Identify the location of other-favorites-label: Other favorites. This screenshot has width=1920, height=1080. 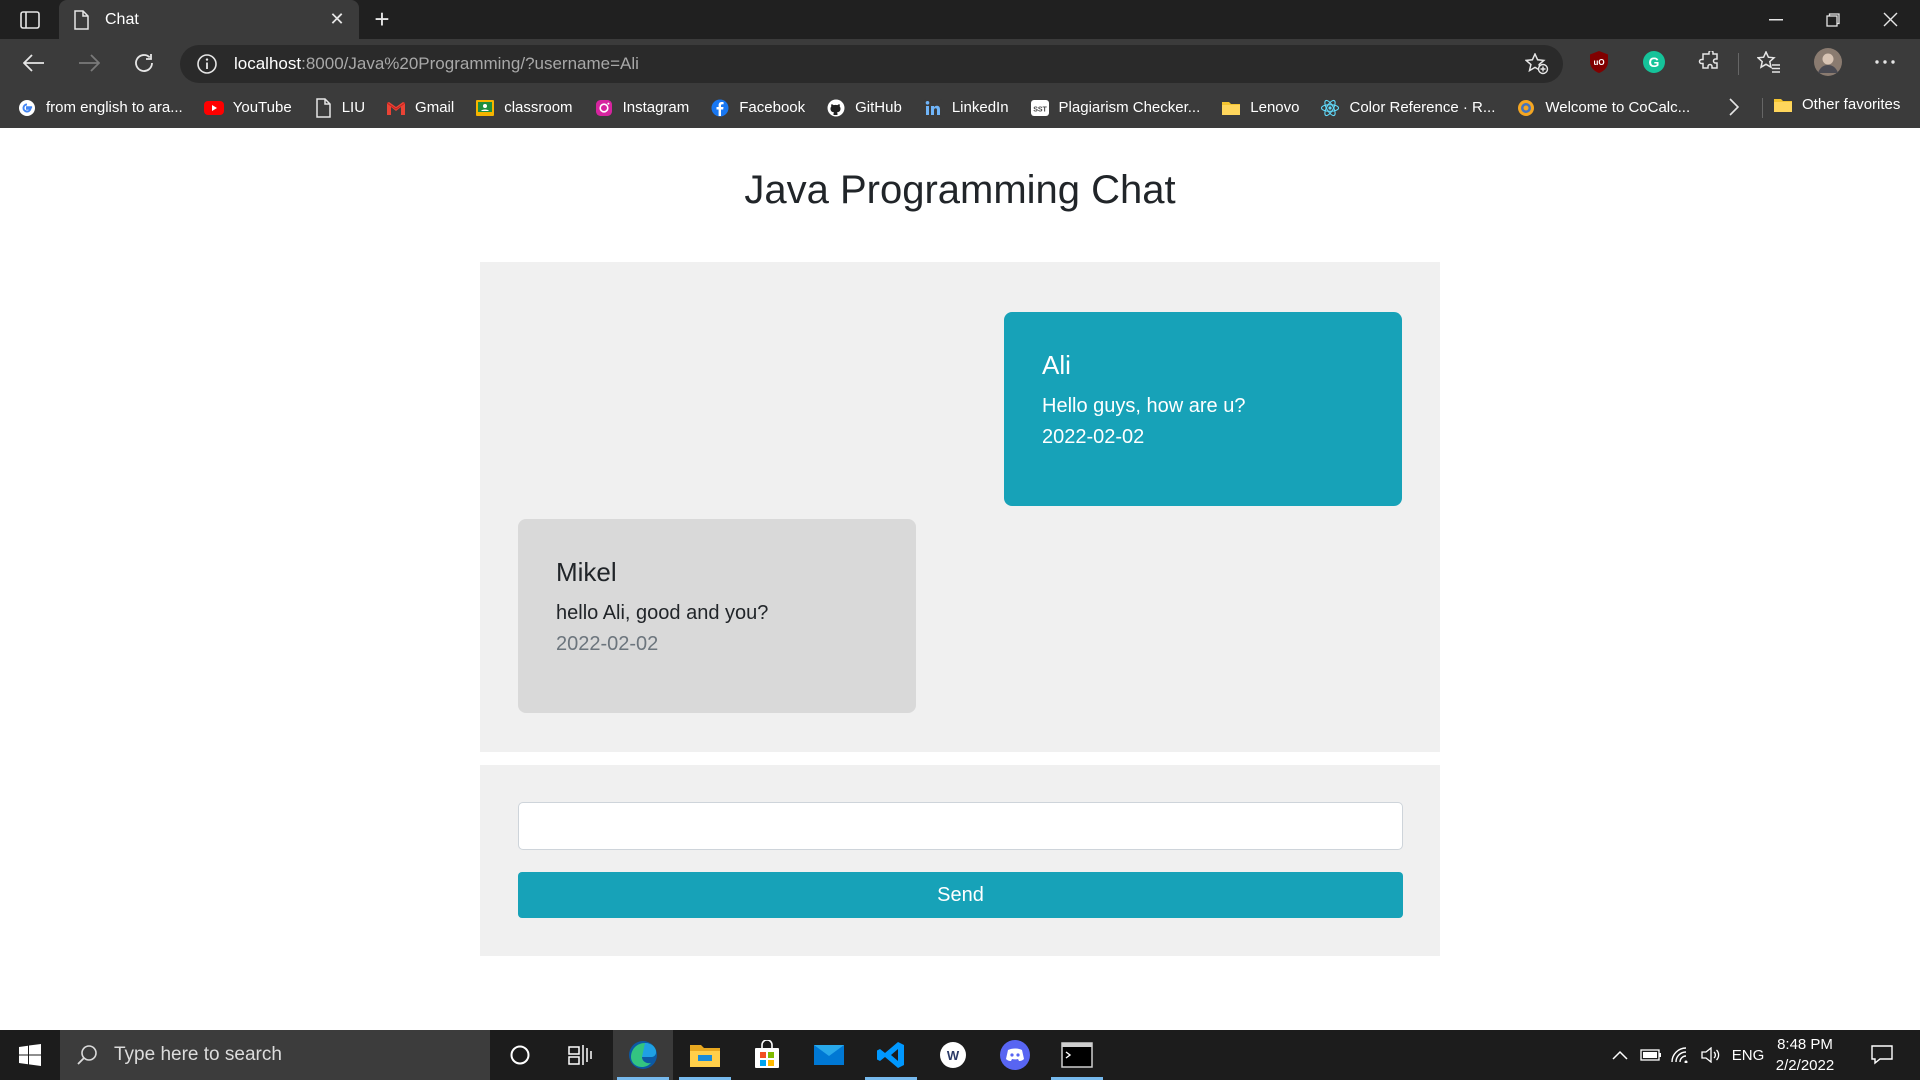
(1851, 104).